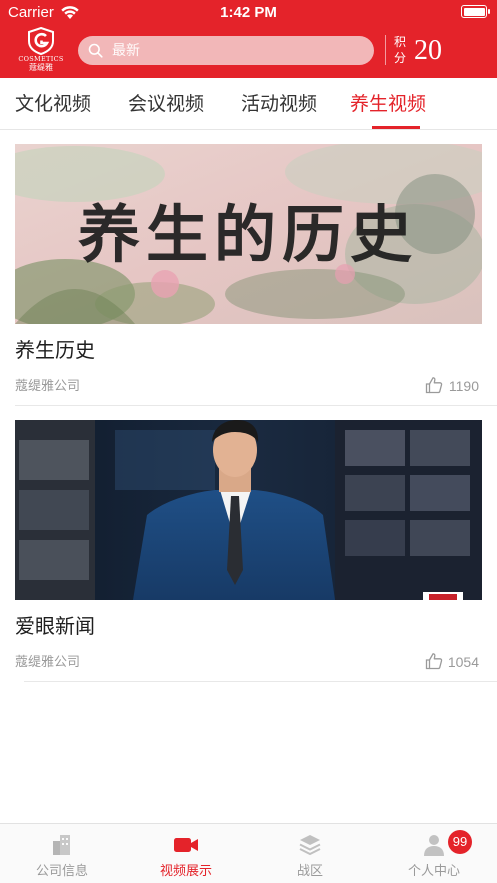 The image size is (497, 883). I want to click on tabbar-label: 公司信息, so click(61, 871).